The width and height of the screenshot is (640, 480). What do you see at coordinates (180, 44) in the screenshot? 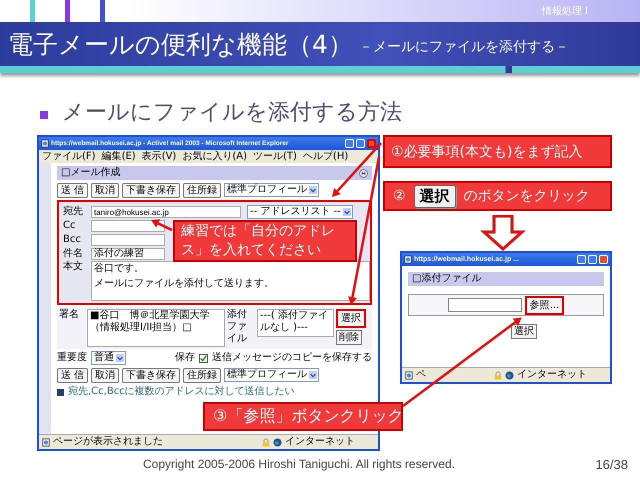
I see `slide-title: 電子メールの便利な機能（4）` at bounding box center [180, 44].